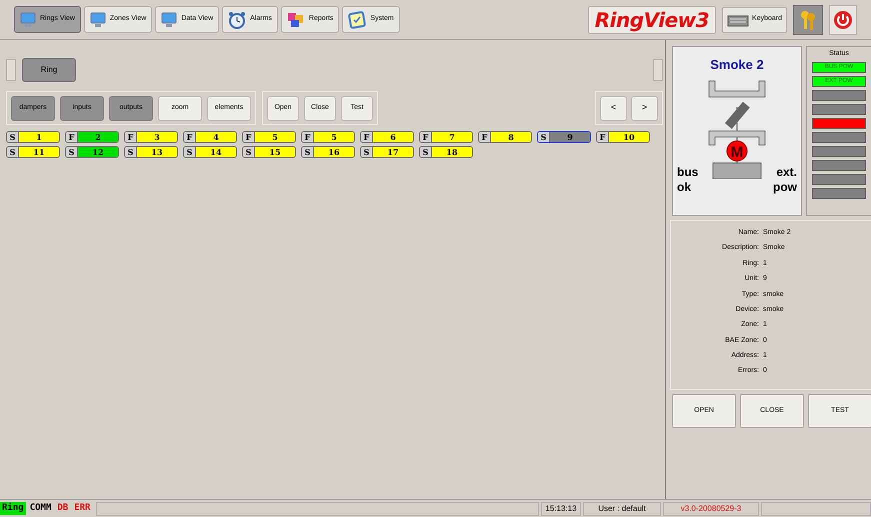  What do you see at coordinates (711, 509) in the screenshot?
I see `status-version: v3.0-20080529-3` at bounding box center [711, 509].